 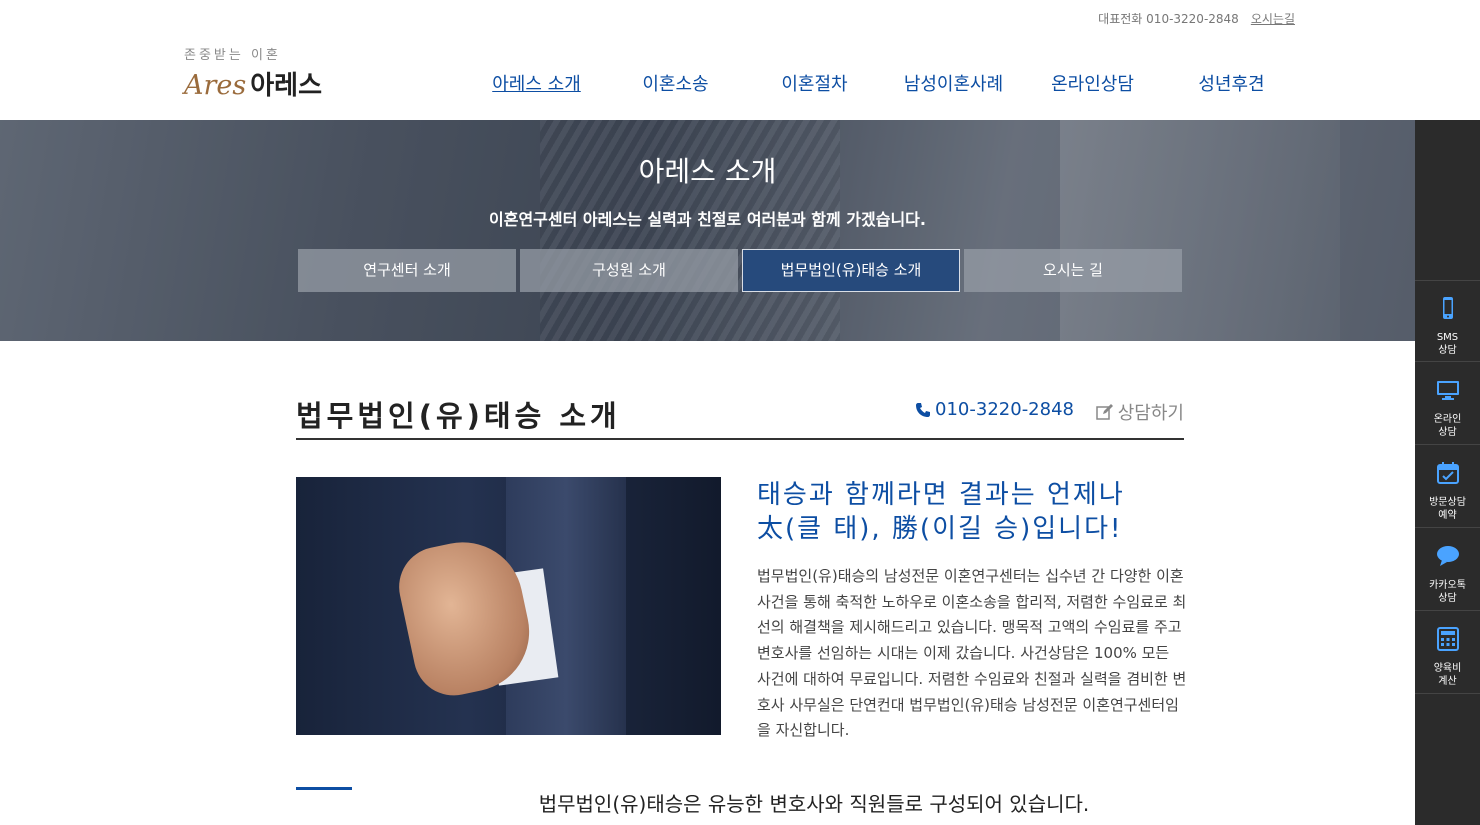 What do you see at coordinates (508, 606) in the screenshot?
I see `handshake-photo` at bounding box center [508, 606].